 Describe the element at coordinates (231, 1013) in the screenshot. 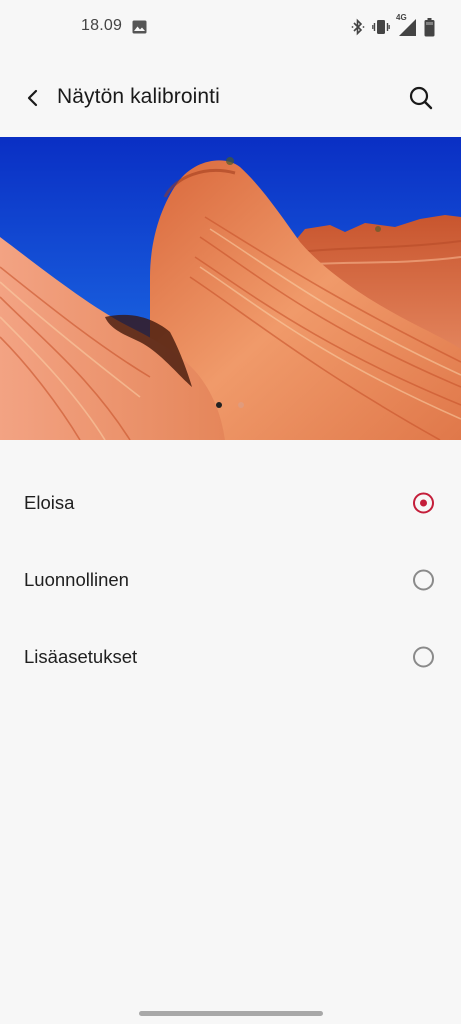

I see `gesture-nav-handle` at that location.